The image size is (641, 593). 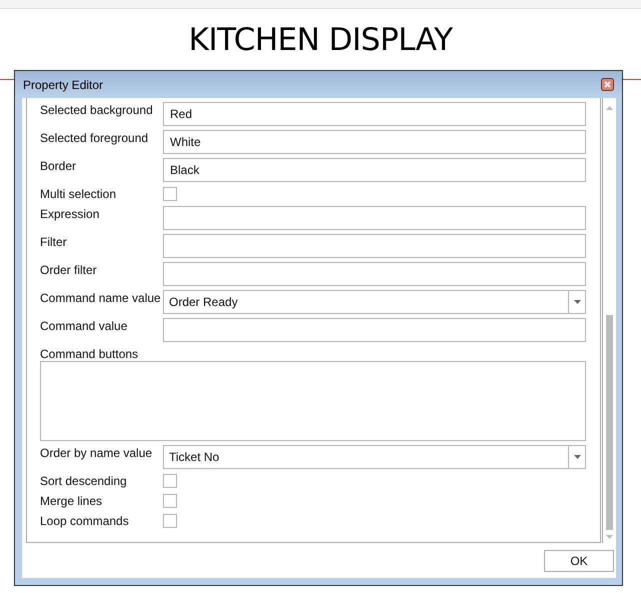 I want to click on field-label: Order by name value, so click(x=97, y=453).